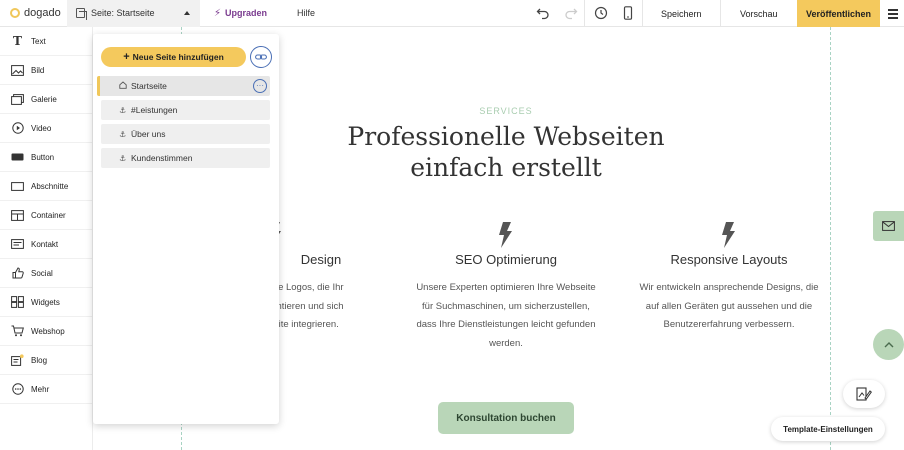 The width and height of the screenshot is (904, 450). I want to click on sidebar-item-label: Widgets, so click(45, 302).